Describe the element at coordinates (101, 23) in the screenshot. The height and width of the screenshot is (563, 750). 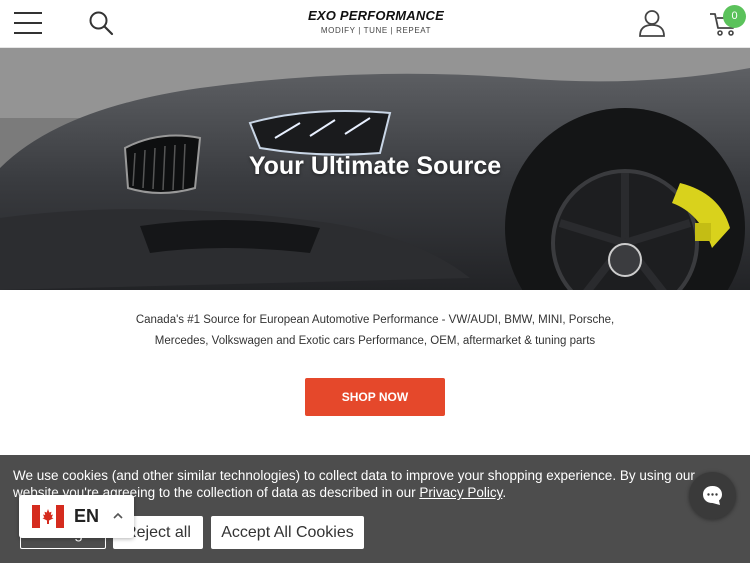
I see `search-icon` at that location.